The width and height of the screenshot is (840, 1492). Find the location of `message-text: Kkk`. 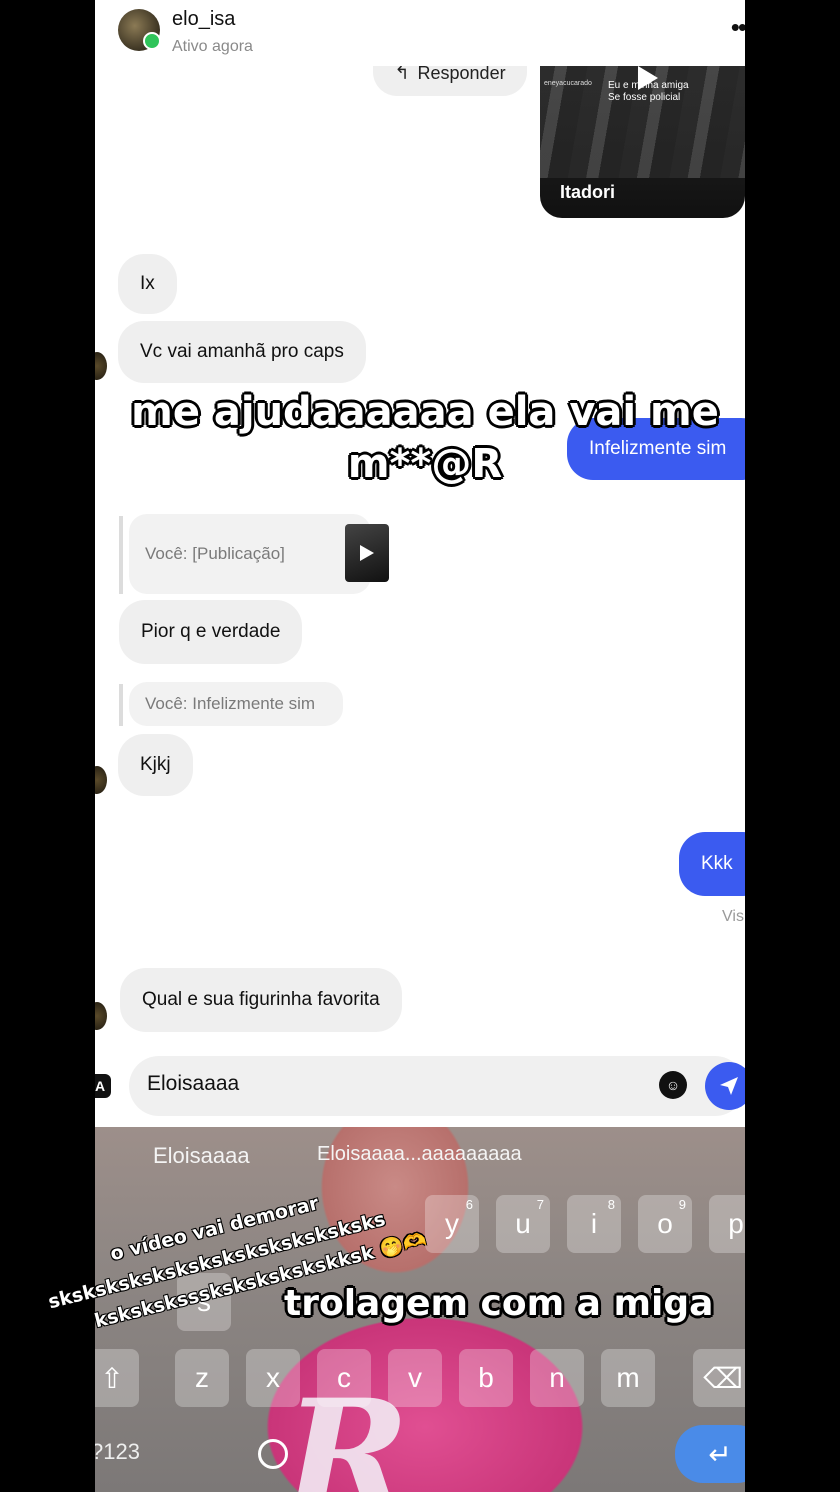

message-text: Kkk is located at coordinates (717, 863).